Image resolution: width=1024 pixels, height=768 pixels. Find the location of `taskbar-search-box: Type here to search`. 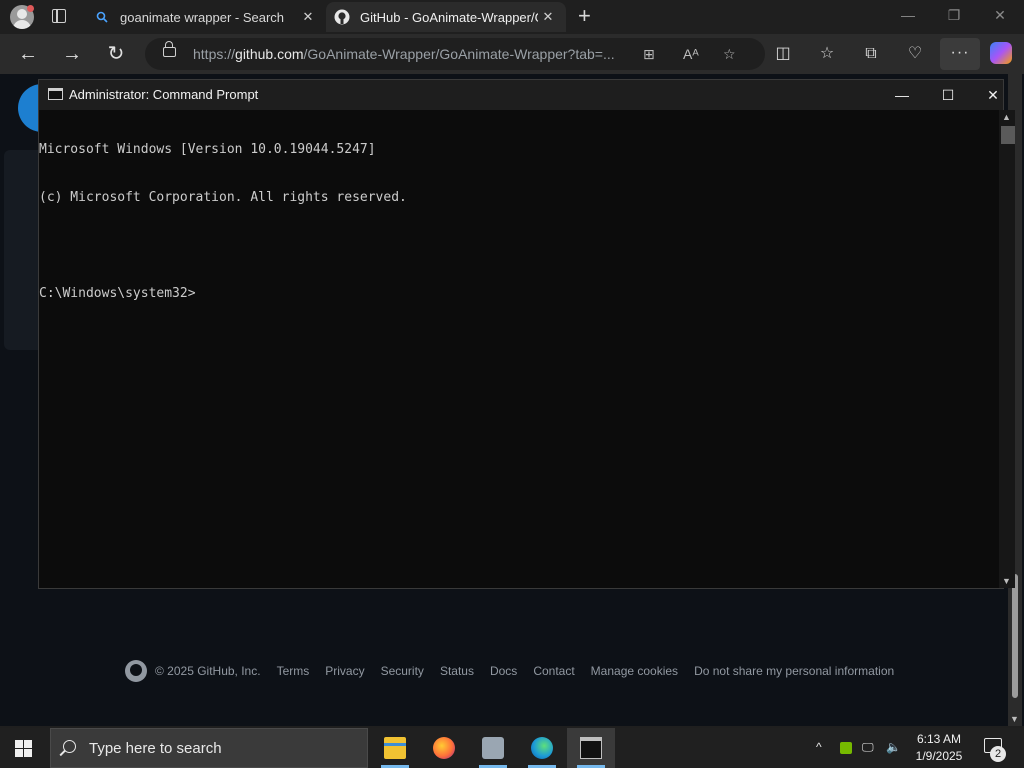

taskbar-search-box: Type here to search is located at coordinates (209, 748).